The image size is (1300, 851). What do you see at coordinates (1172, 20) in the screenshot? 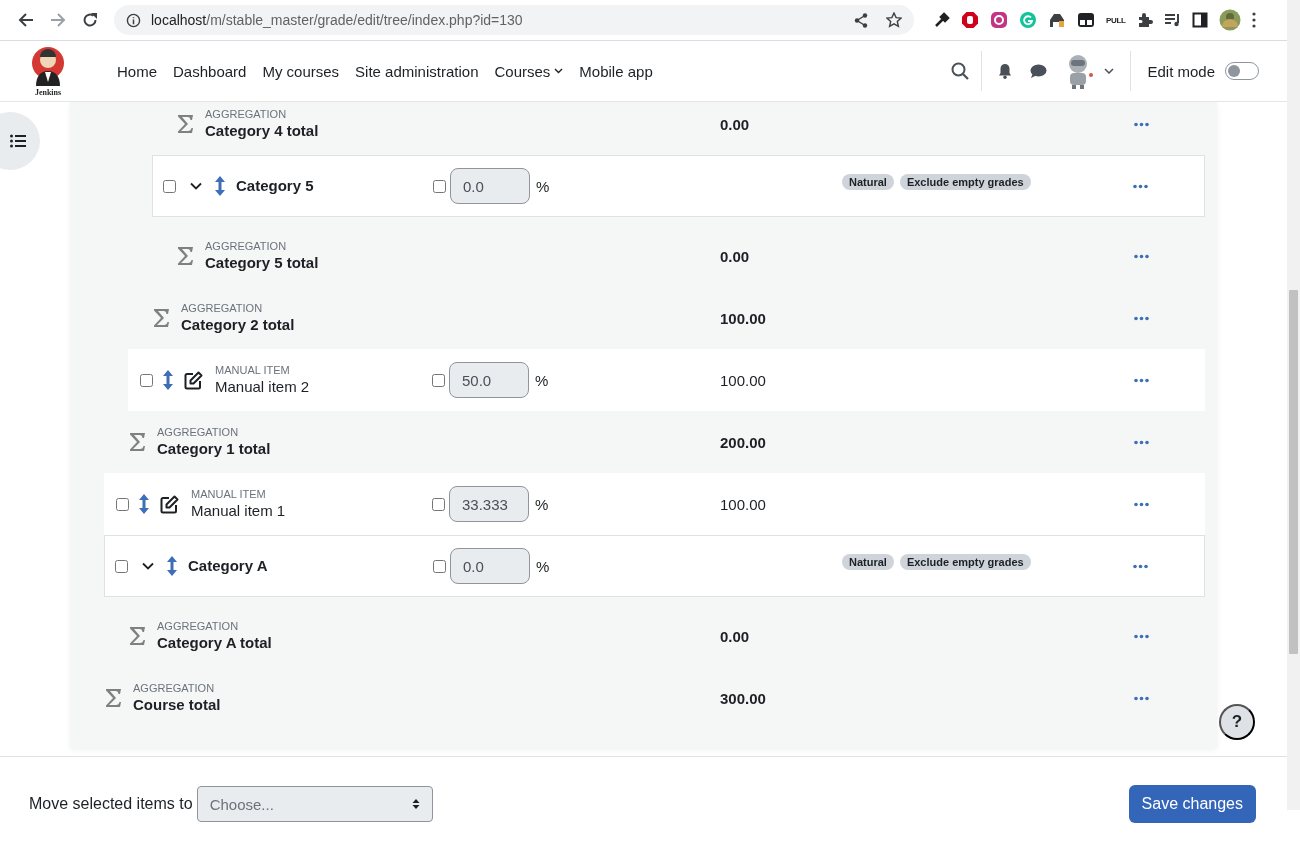
I see `media-list-icon` at bounding box center [1172, 20].